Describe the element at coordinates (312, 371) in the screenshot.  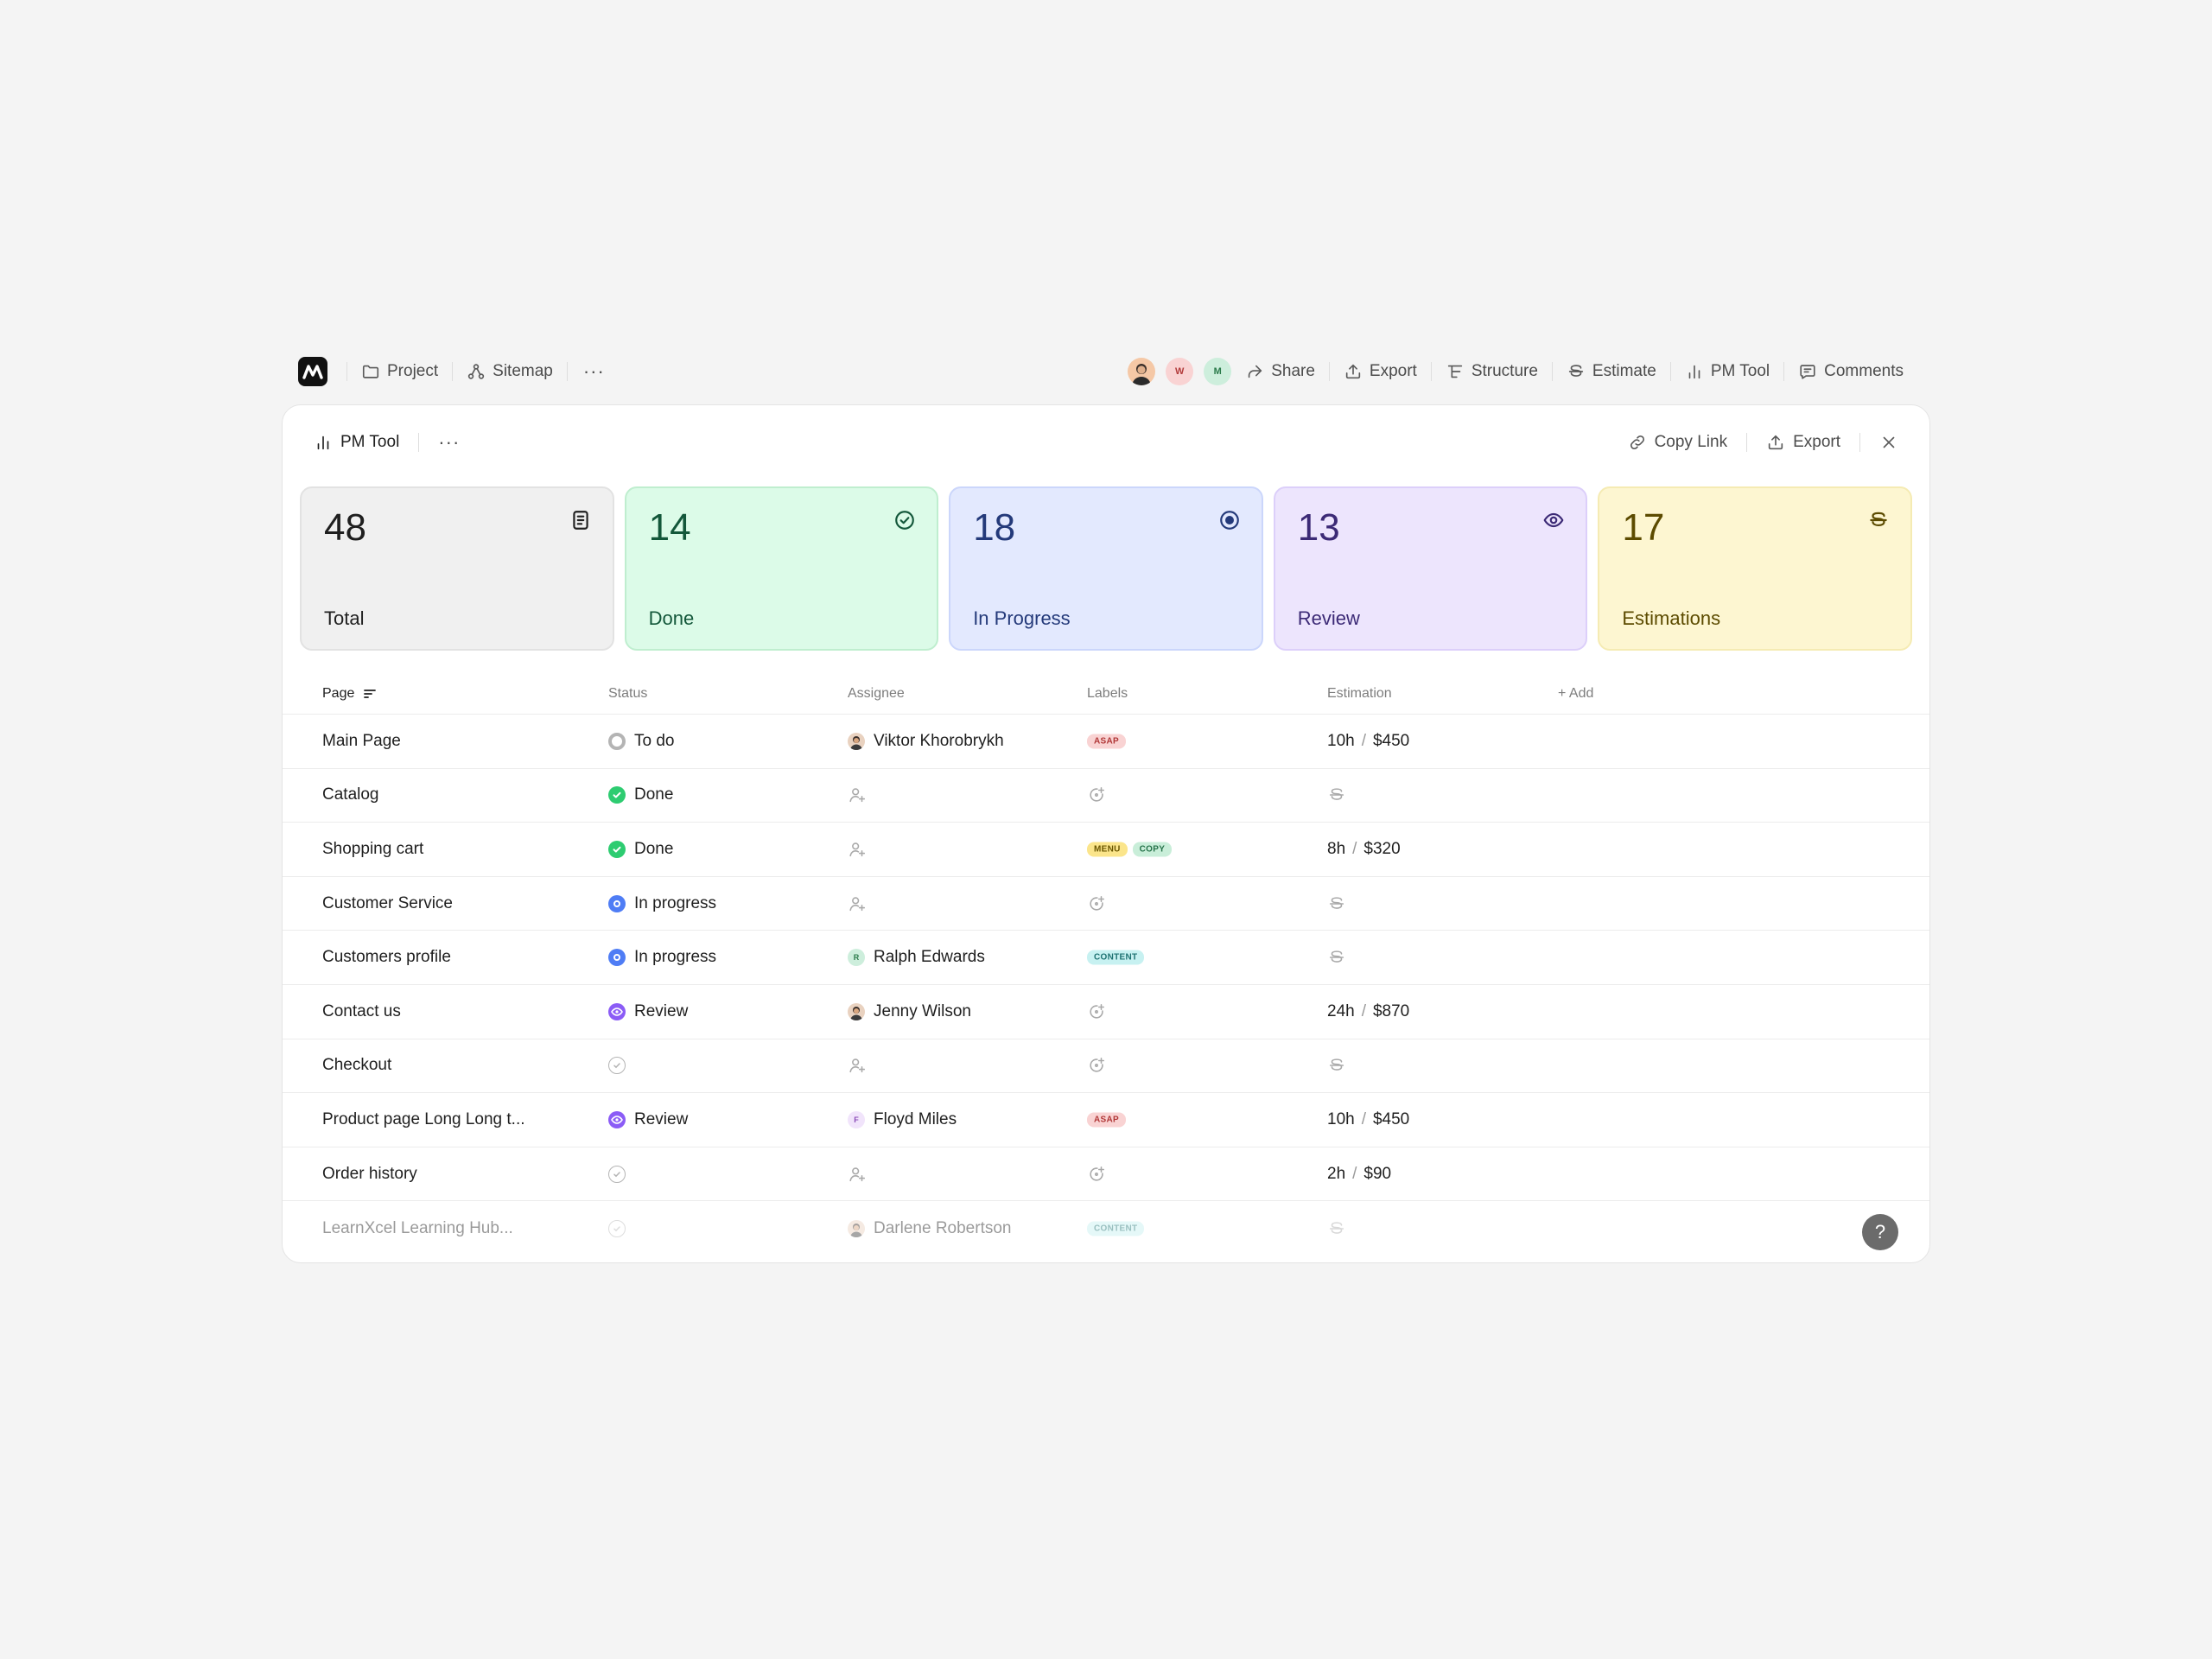
I see `app-logo` at that location.